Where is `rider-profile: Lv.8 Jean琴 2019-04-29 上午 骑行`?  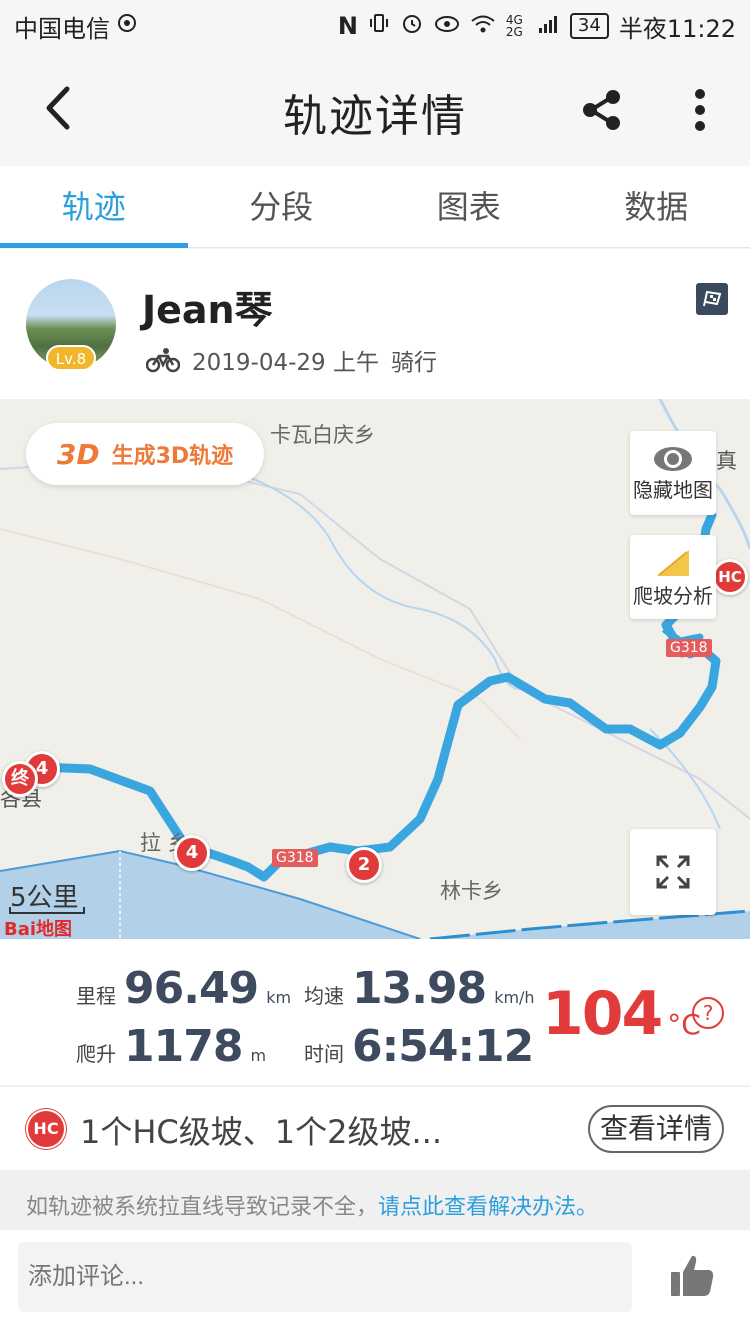 rider-profile: Lv.8 Jean琴 2019-04-29 上午 骑行 is located at coordinates (375, 324).